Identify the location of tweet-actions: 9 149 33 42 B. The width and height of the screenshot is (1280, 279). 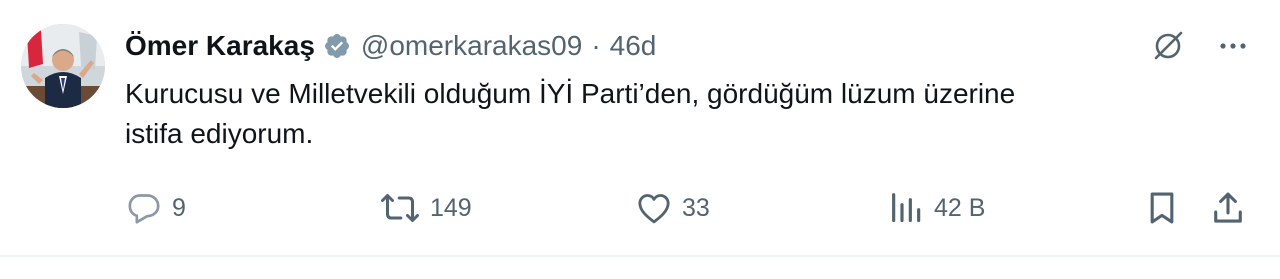
(690, 208).